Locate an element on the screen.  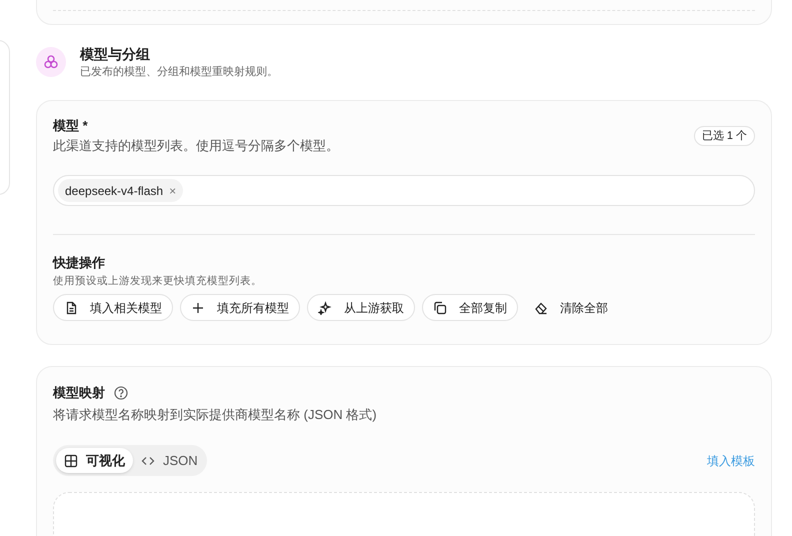
help-icon is located at coordinates (121, 393).